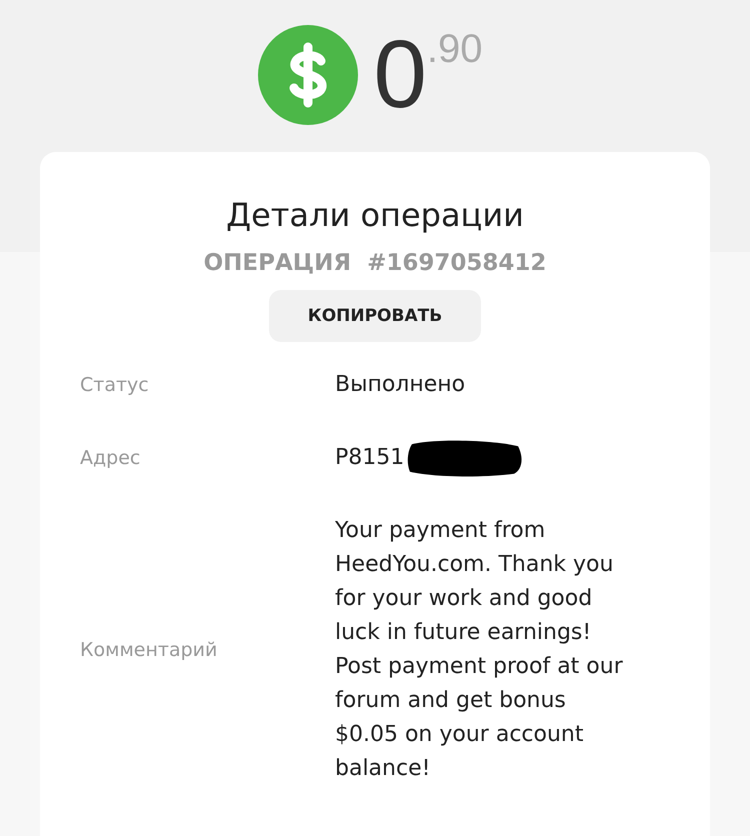 Image resolution: width=750 pixels, height=836 pixels. Describe the element at coordinates (375, 316) in the screenshot. I see `copy-button: КОПИРОВАТЬ` at that location.